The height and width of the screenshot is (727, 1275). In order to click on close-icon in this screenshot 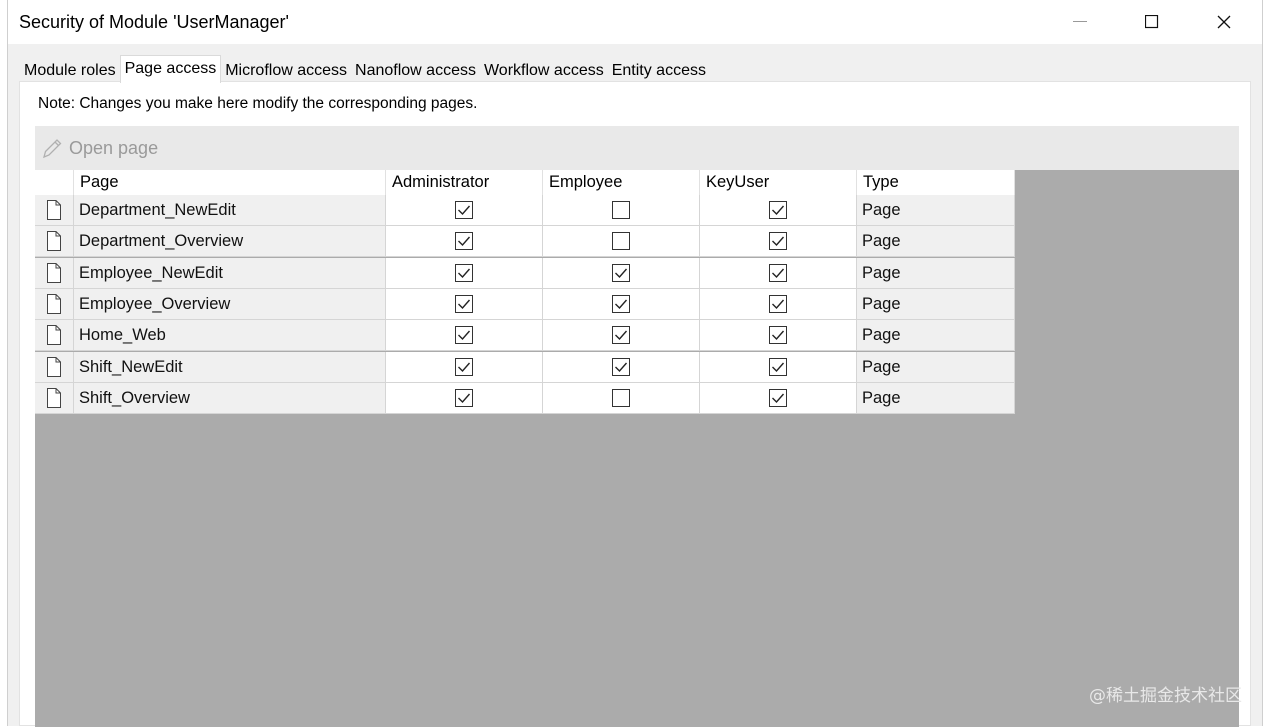, I will do `click(1224, 22)`.